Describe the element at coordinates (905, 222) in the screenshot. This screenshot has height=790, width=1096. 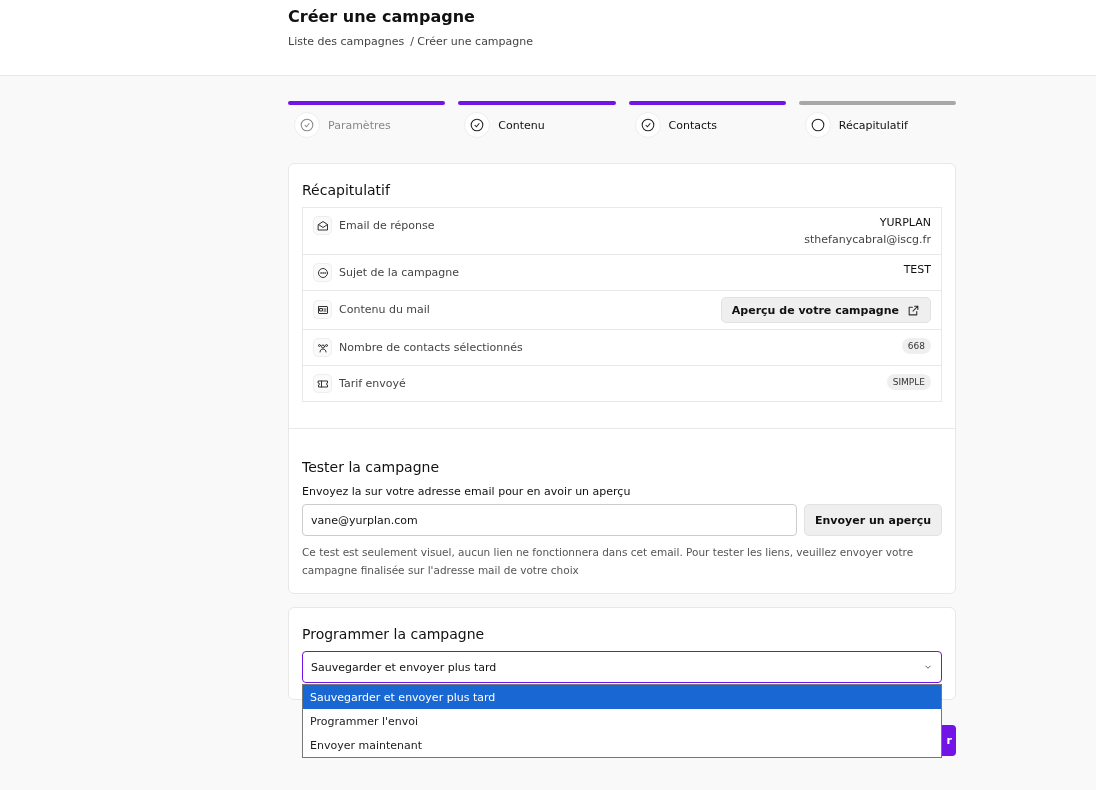
I see `summary-value: YURPLAN` at that location.